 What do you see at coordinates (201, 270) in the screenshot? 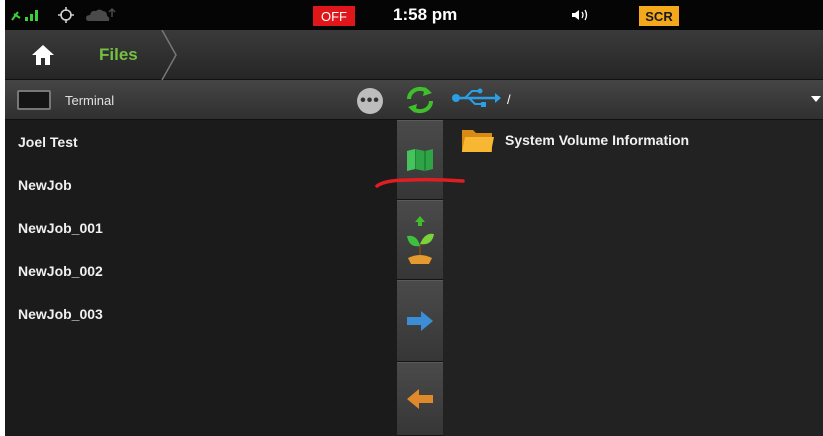
I see `list-item: NewJob_002` at bounding box center [201, 270].